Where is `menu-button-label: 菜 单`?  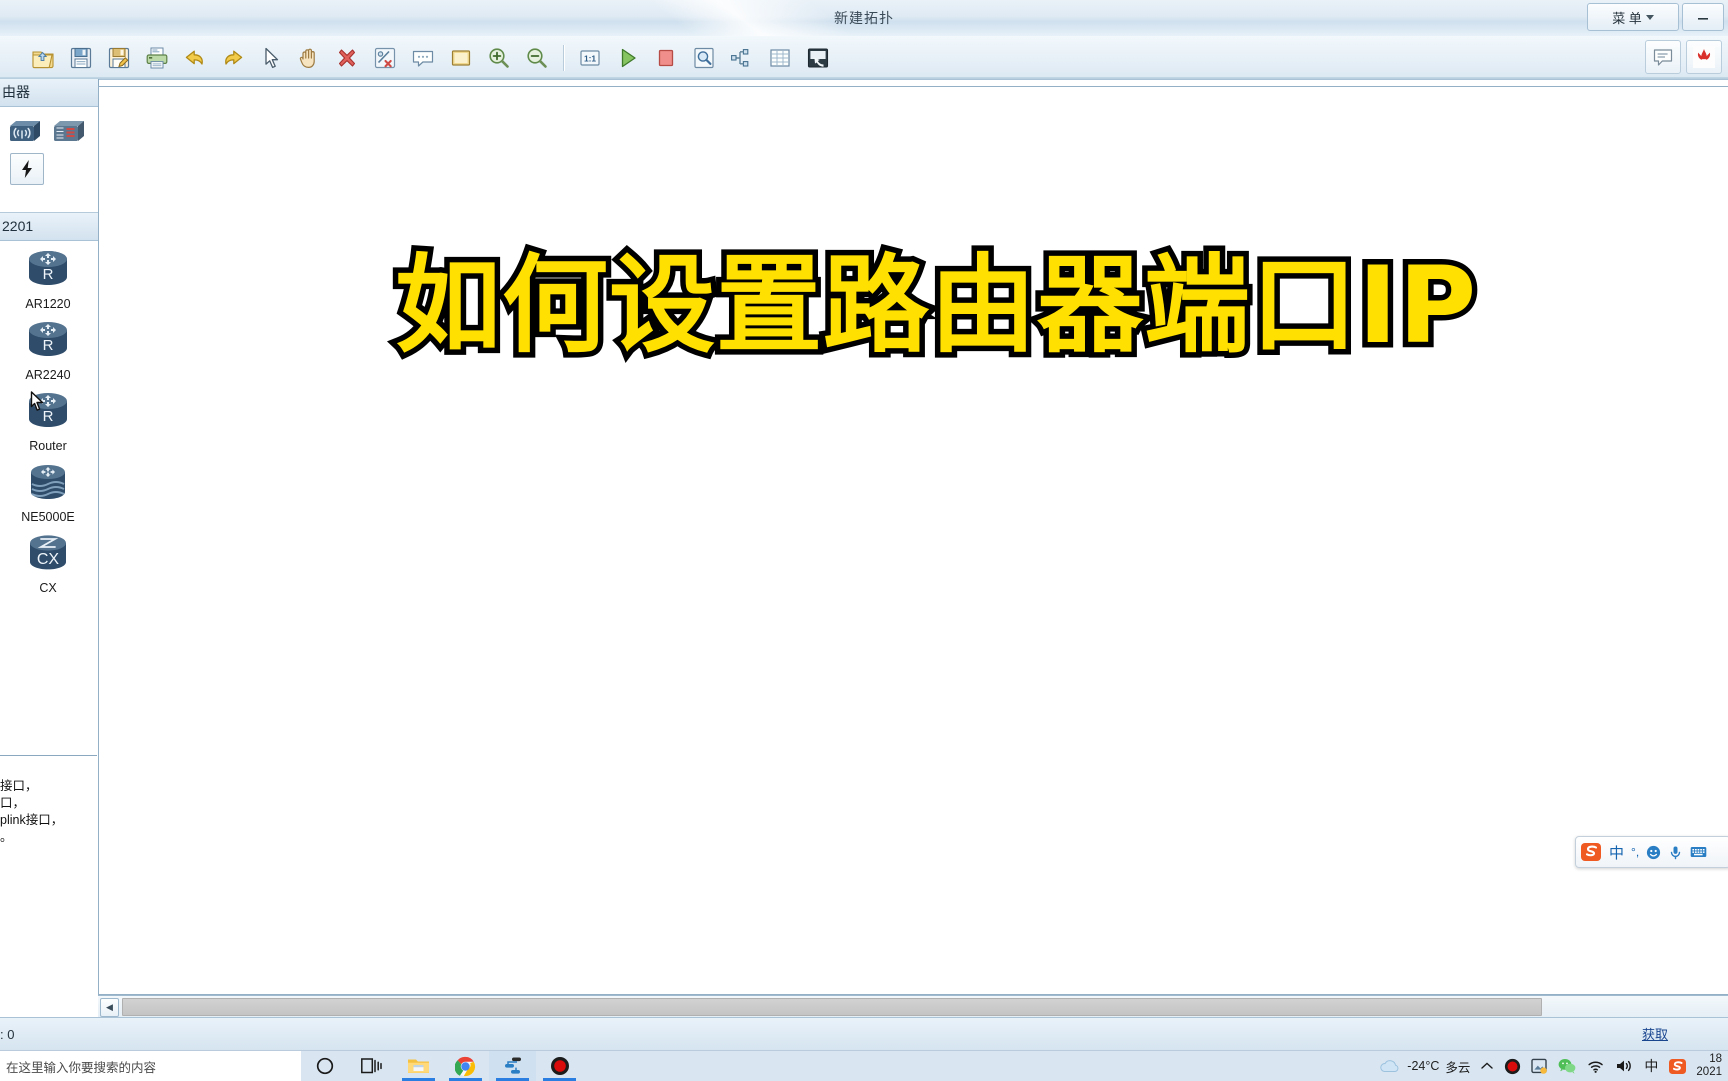
menu-button-label: 菜 单 is located at coordinates (1627, 17).